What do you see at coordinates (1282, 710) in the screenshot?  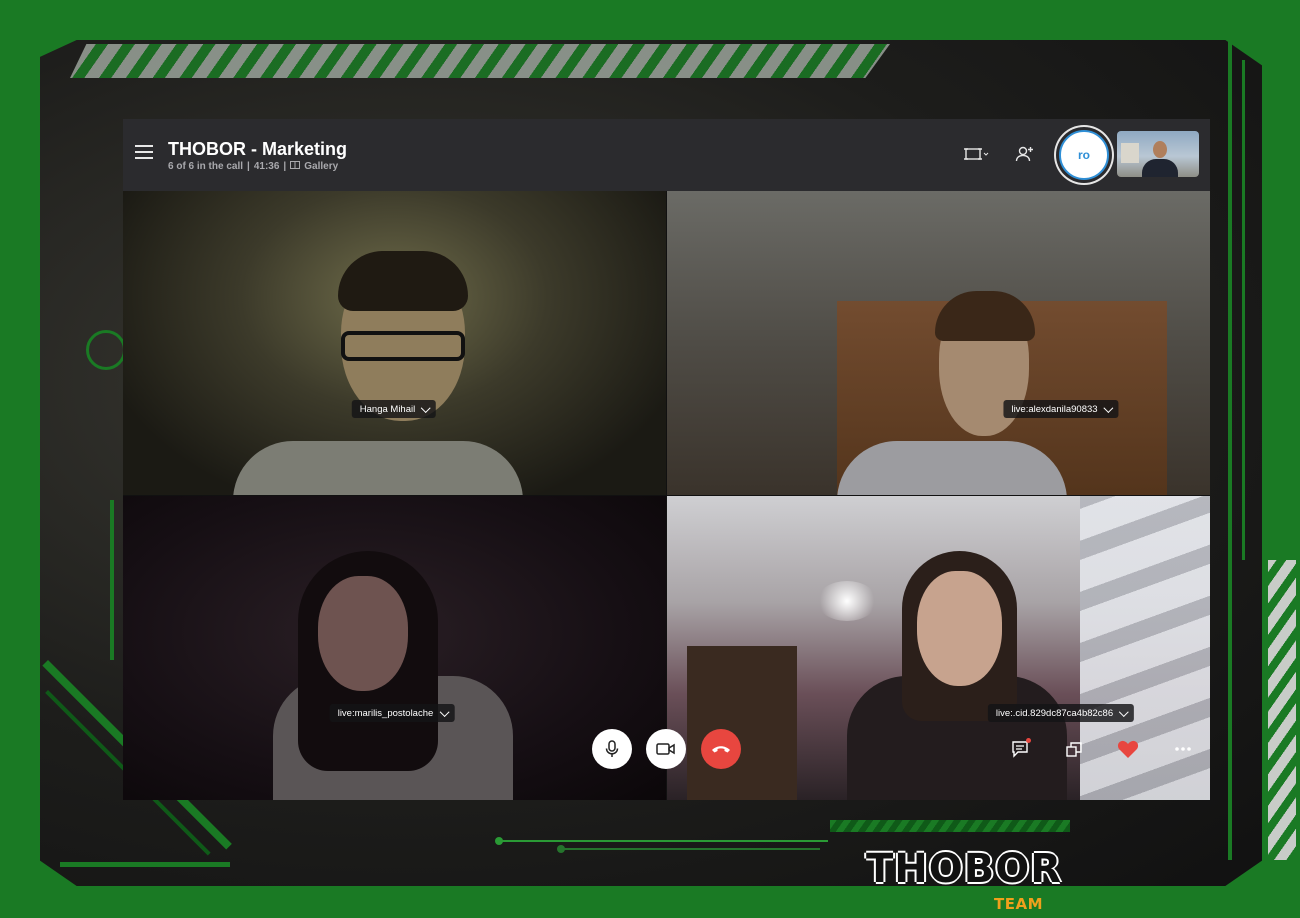 I see `frame-hatch-right` at bounding box center [1282, 710].